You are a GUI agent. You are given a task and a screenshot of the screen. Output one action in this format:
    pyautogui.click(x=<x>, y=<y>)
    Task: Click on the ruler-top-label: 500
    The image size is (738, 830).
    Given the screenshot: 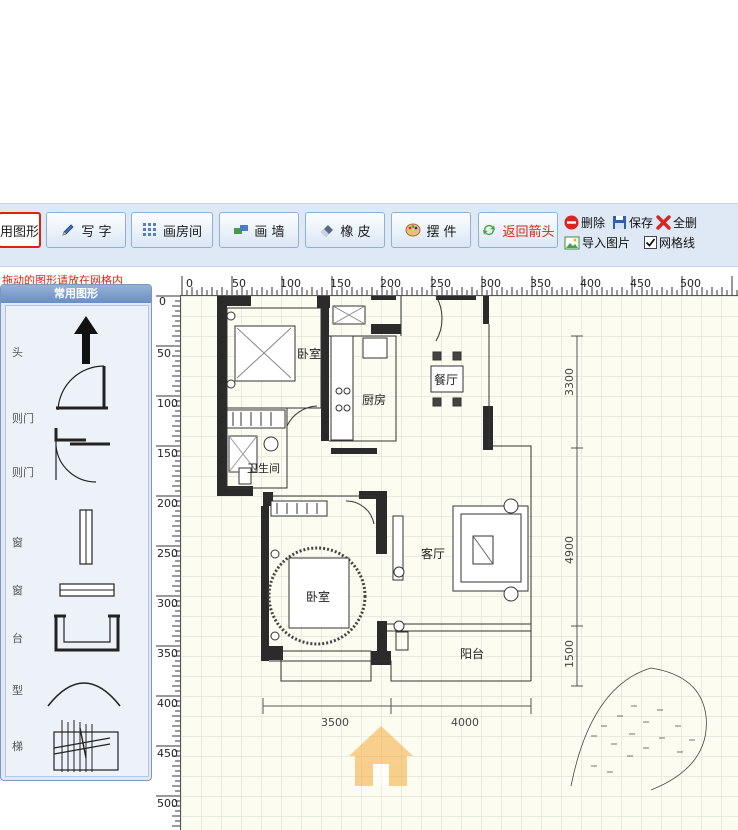 What is the action you would take?
    pyautogui.click(x=690, y=283)
    